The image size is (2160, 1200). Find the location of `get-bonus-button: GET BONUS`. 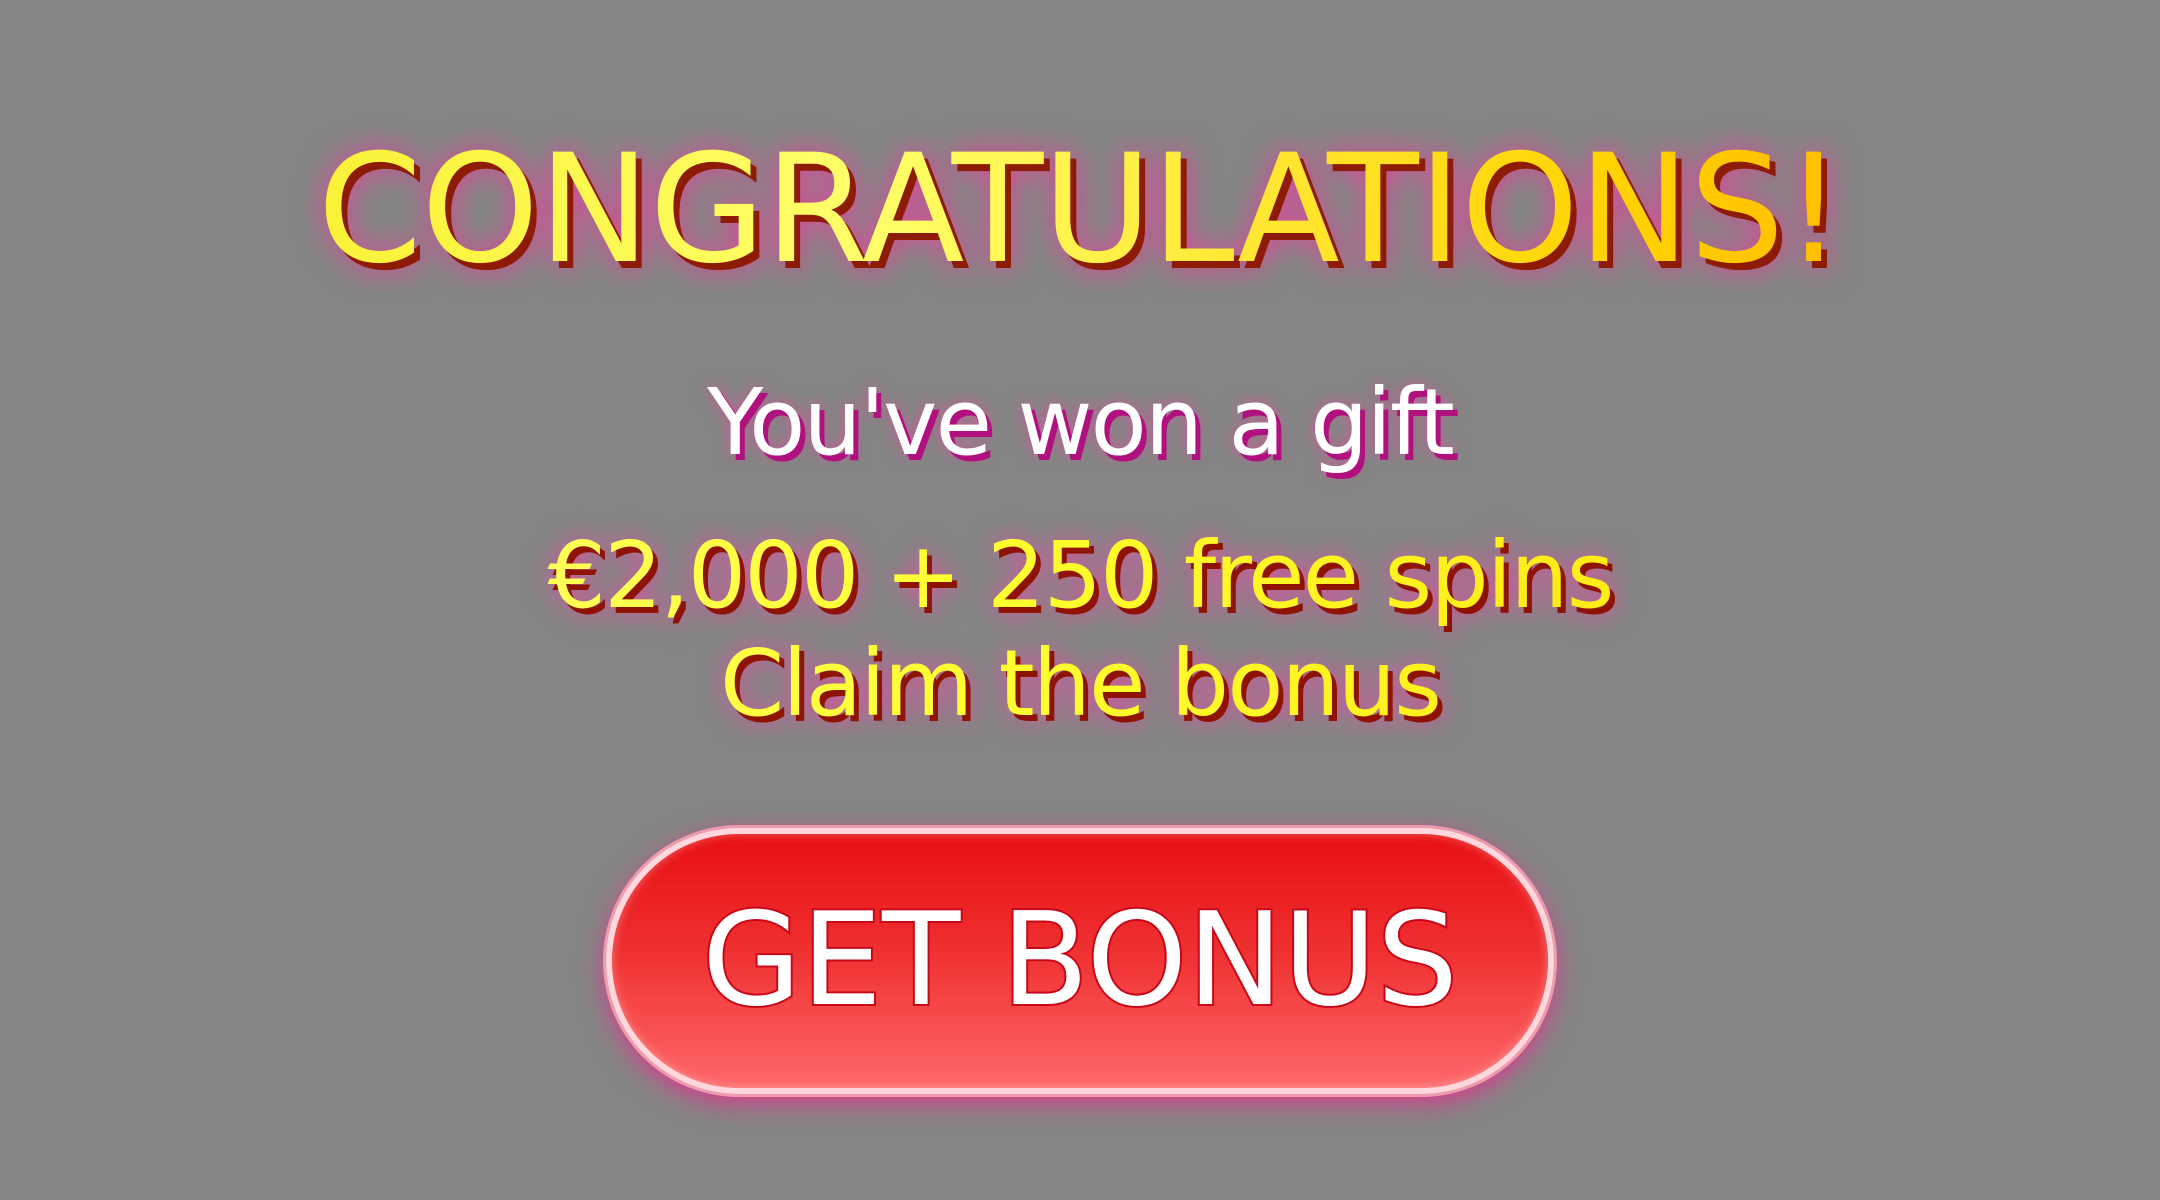

get-bonus-button: GET BONUS is located at coordinates (1080, 961).